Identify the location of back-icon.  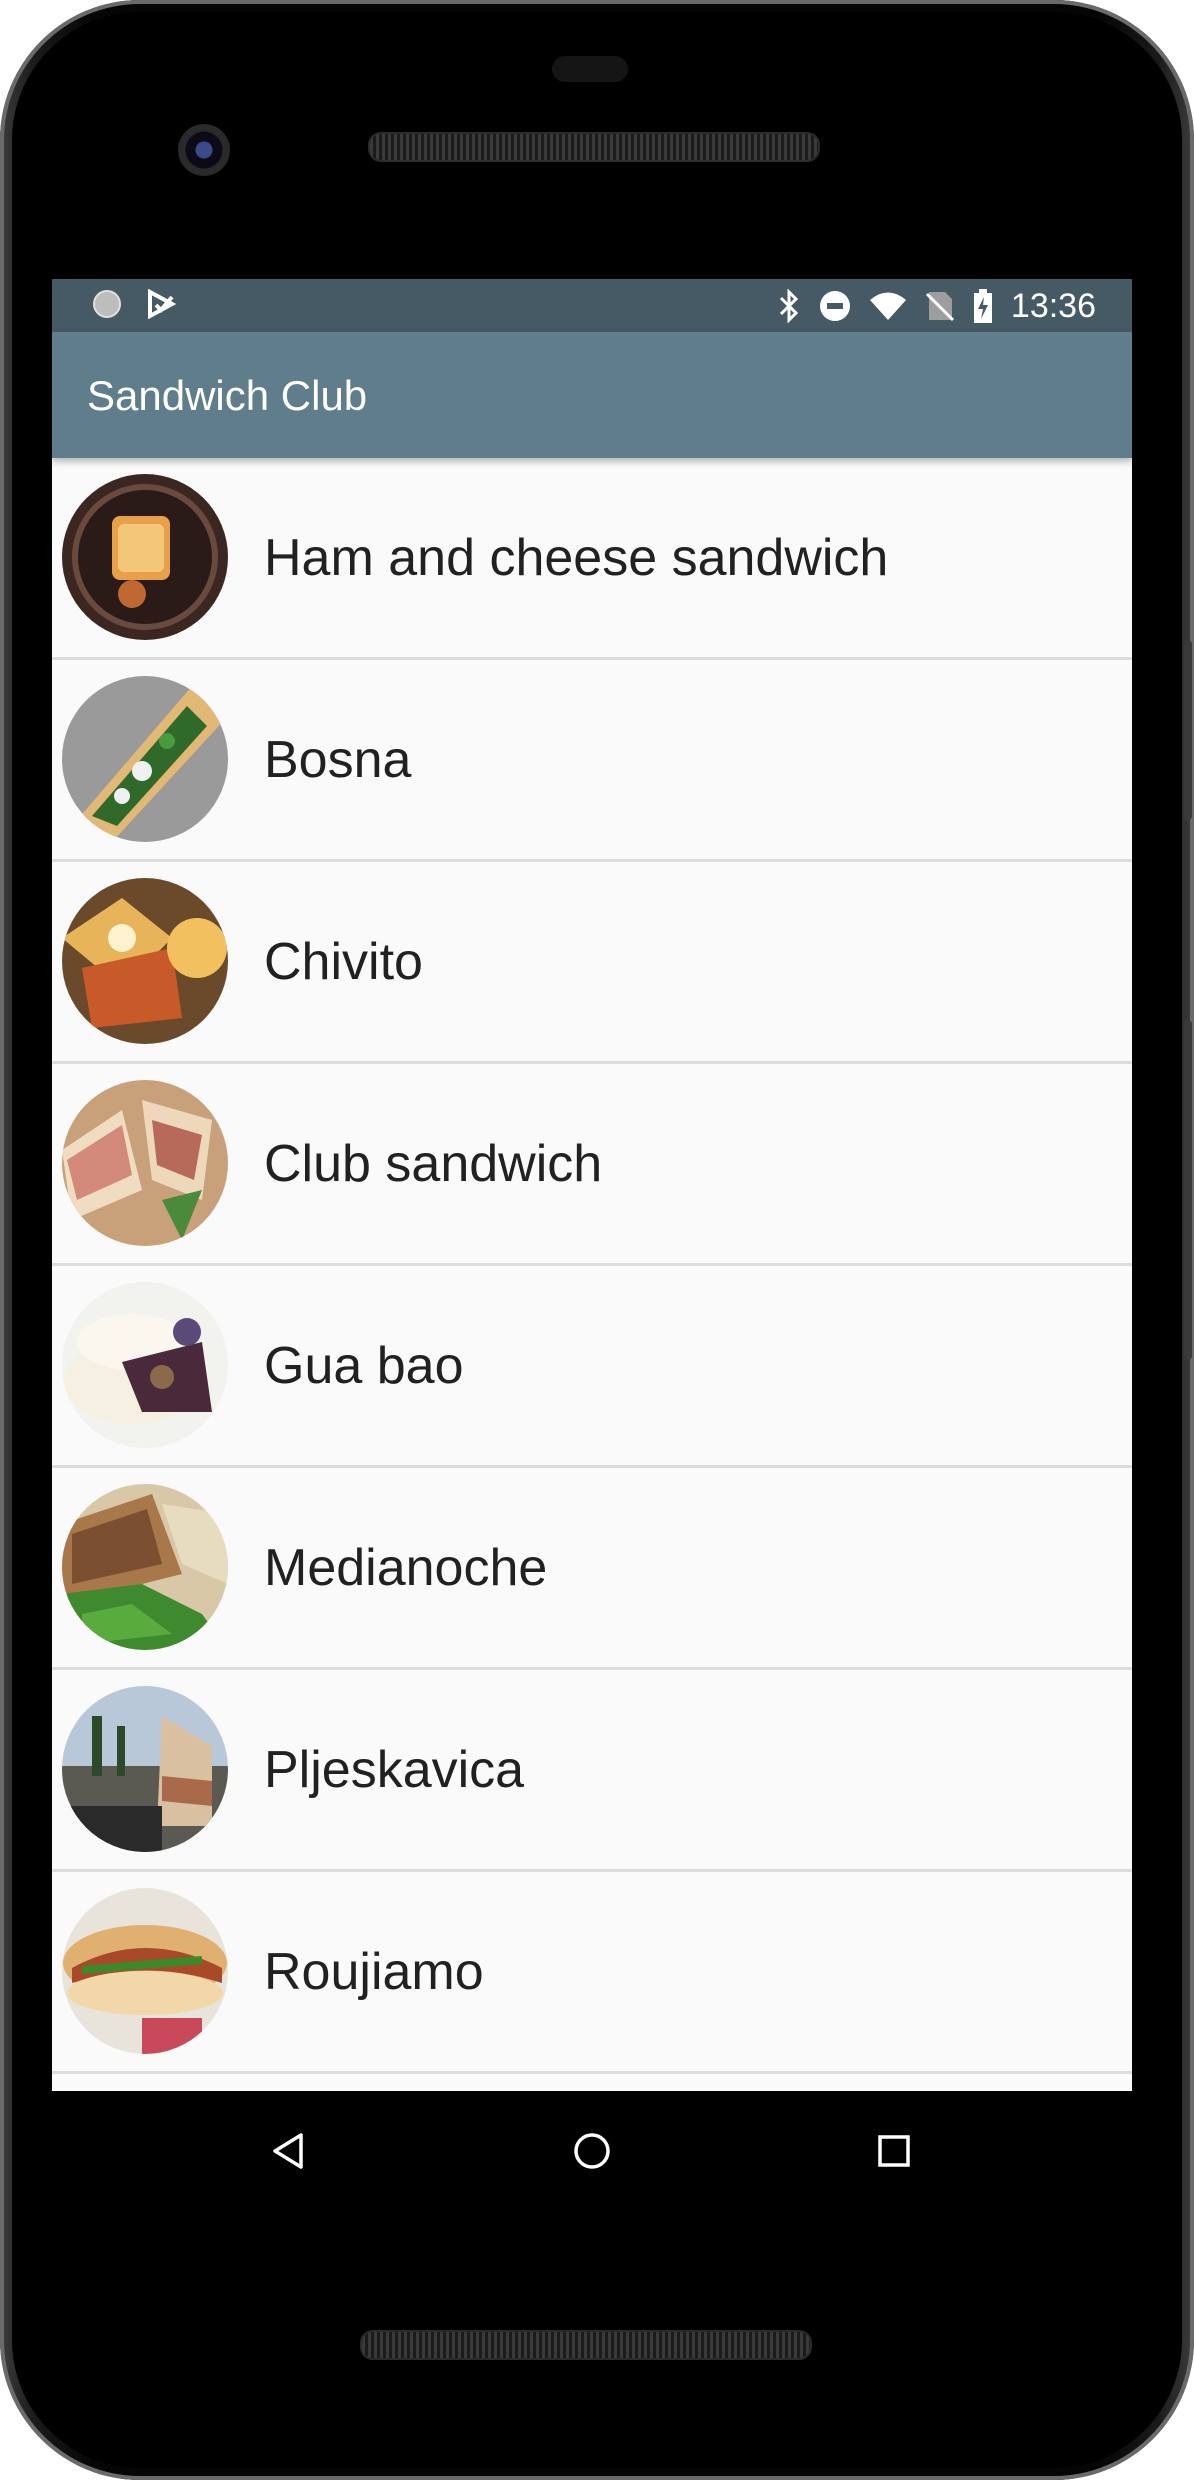
(288, 2151).